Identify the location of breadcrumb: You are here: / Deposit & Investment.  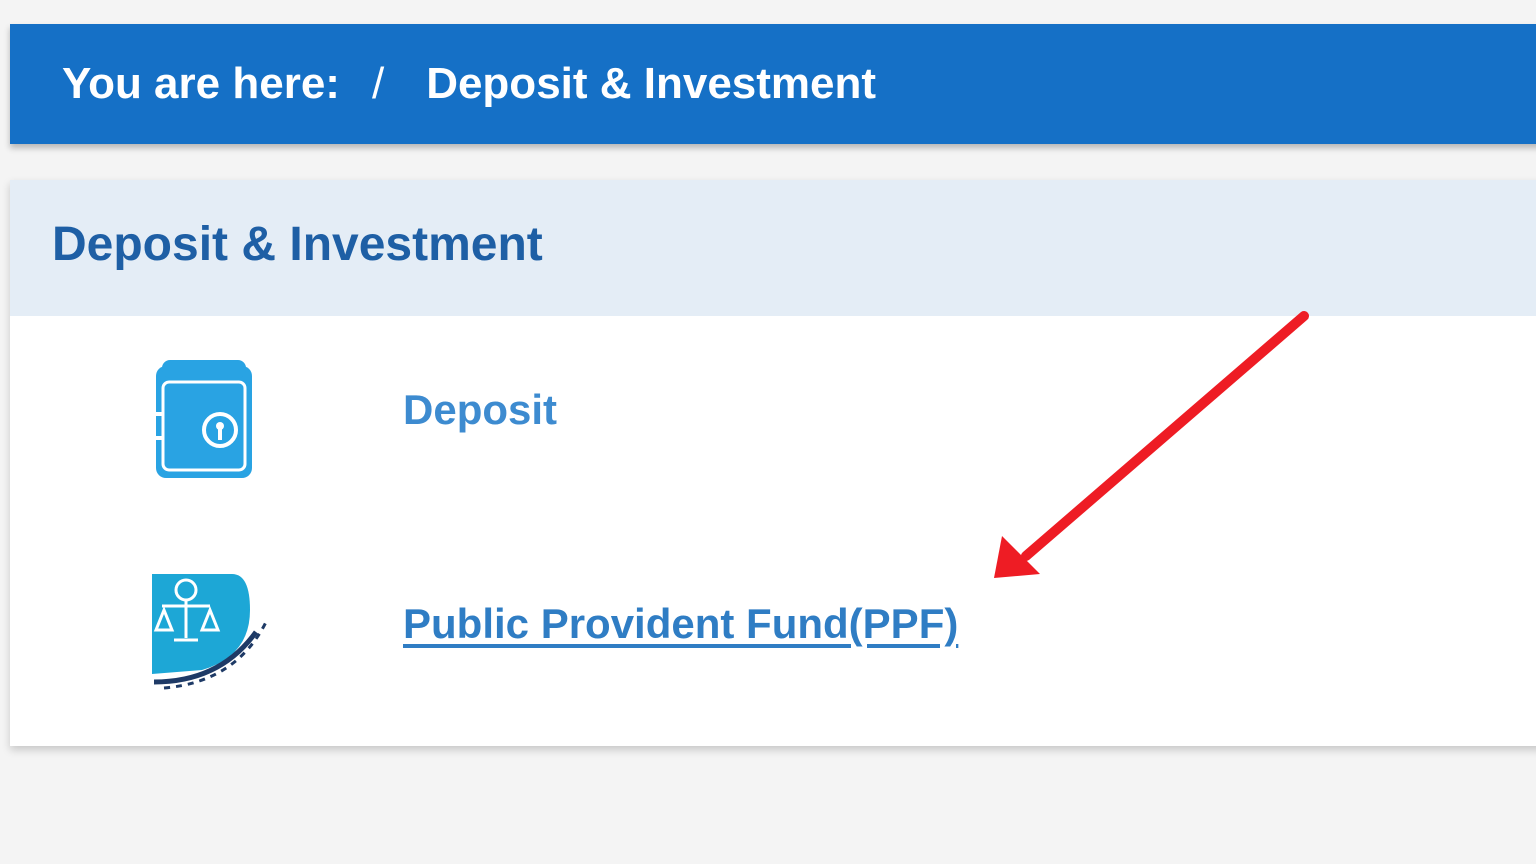
(773, 84).